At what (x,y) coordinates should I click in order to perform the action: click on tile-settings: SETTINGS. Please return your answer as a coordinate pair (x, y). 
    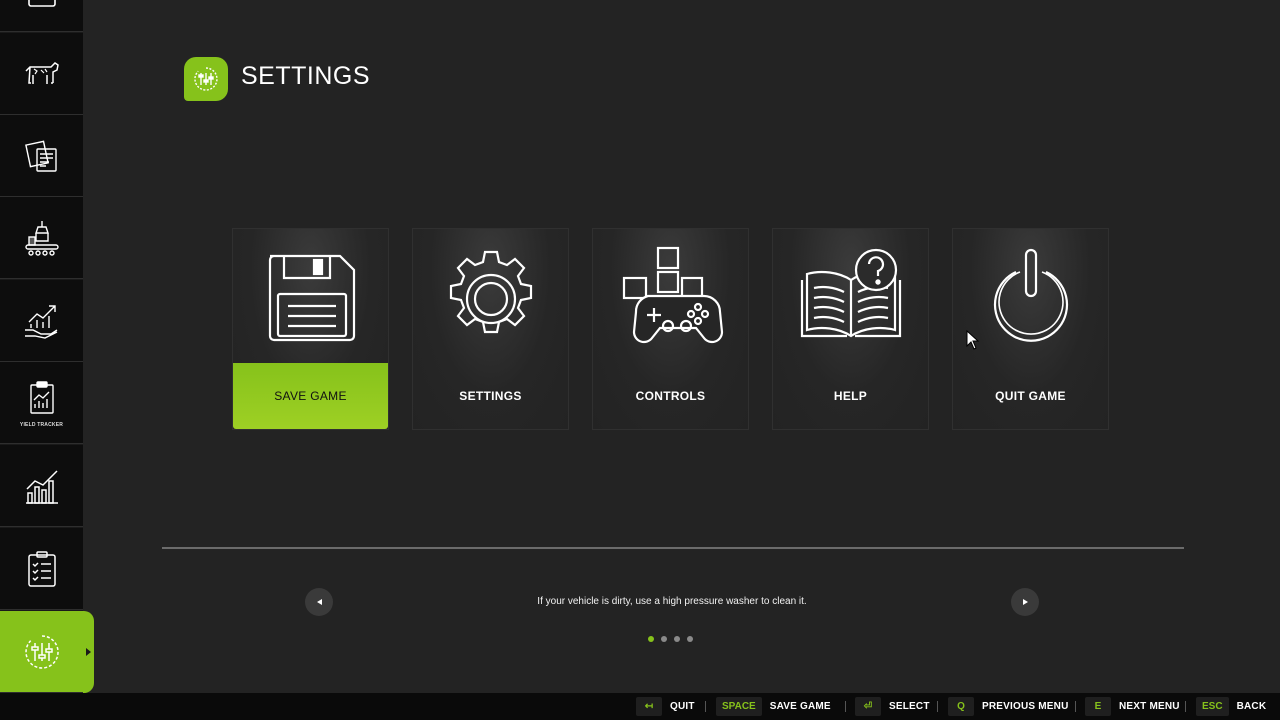
    Looking at the image, I should click on (490, 329).